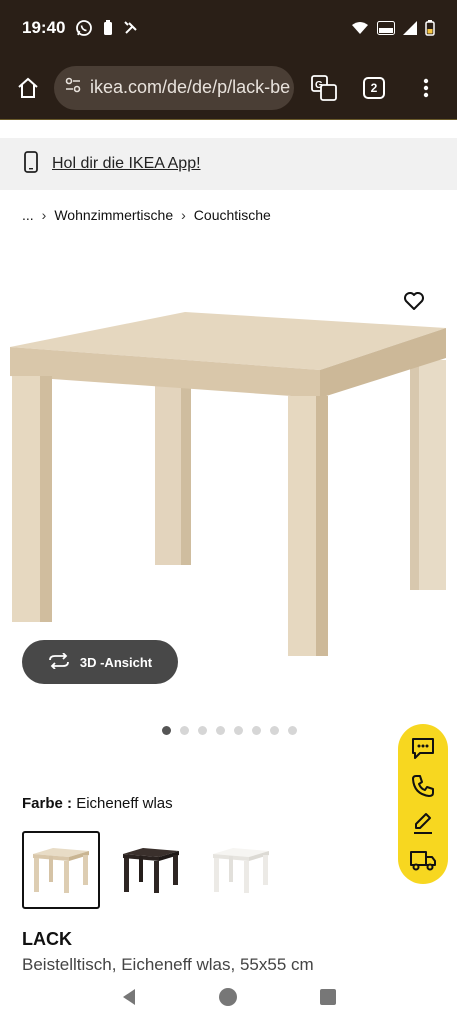  Describe the element at coordinates (47, 803) in the screenshot. I see `color-label-title: Farbe :` at that location.